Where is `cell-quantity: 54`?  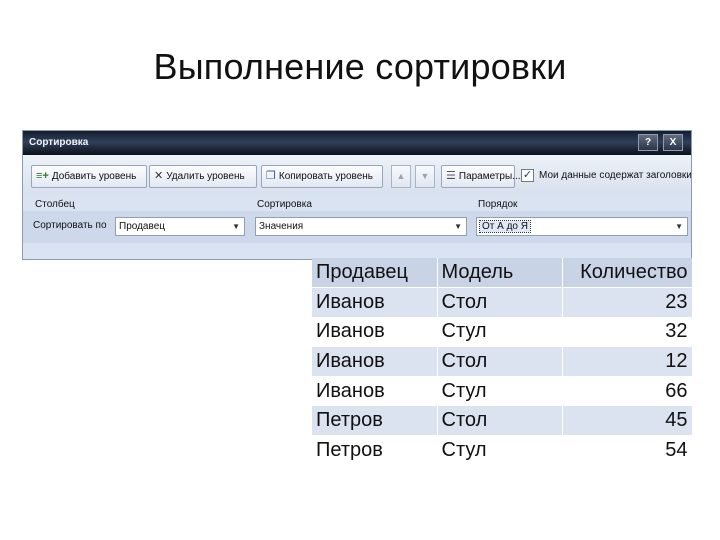
cell-quantity: 54 is located at coordinates (627, 450).